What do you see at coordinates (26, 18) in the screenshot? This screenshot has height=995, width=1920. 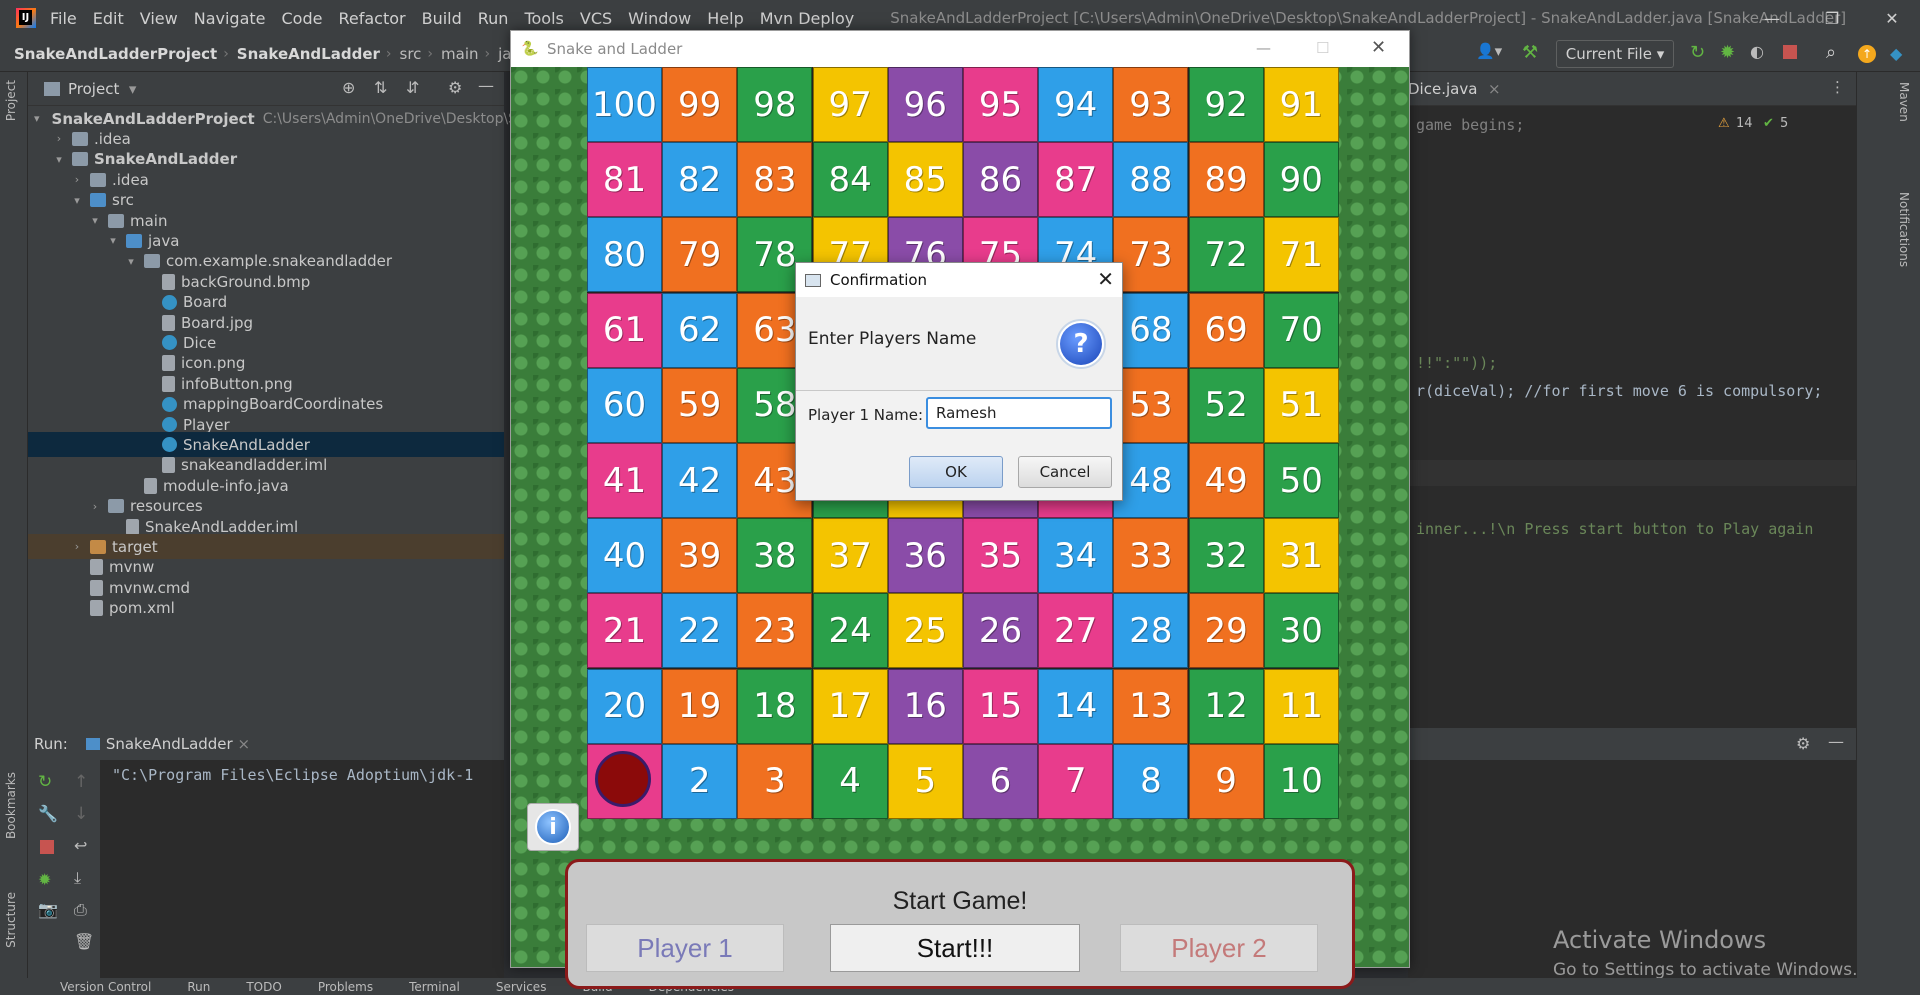 I see `intellij-logo-icon: IJ` at bounding box center [26, 18].